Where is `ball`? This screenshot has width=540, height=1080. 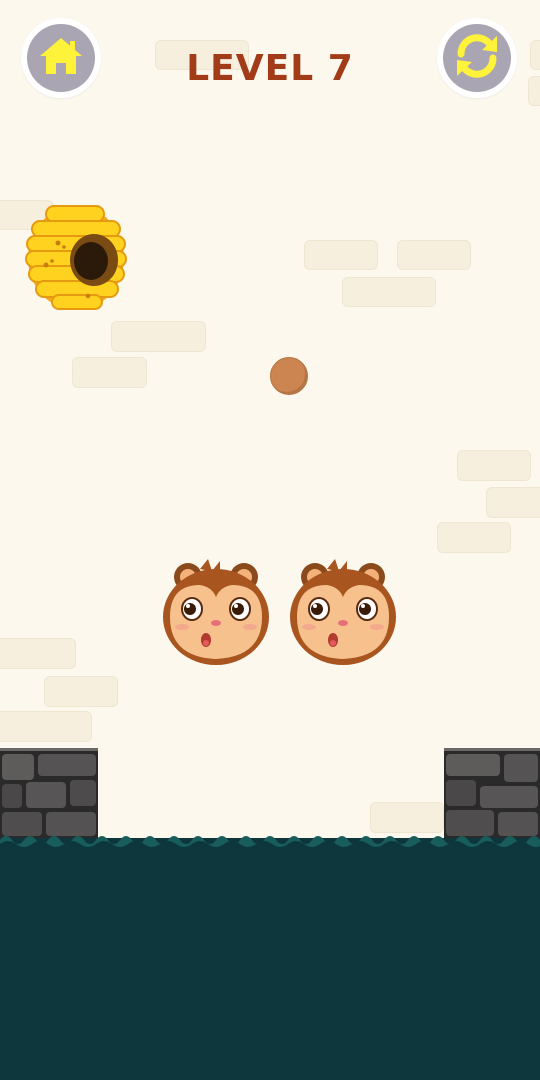 ball is located at coordinates (289, 376).